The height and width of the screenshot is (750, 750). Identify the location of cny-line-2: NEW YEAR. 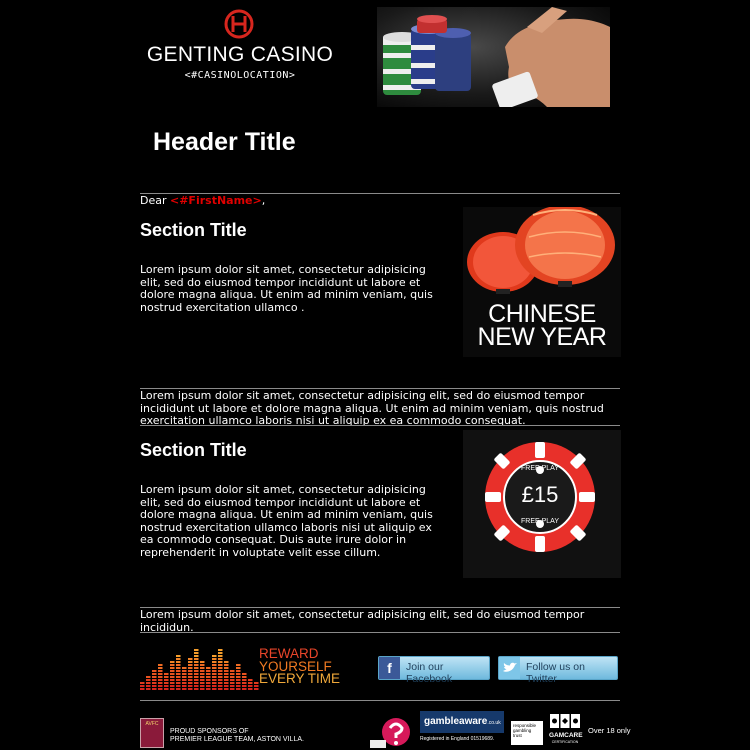
(542, 337).